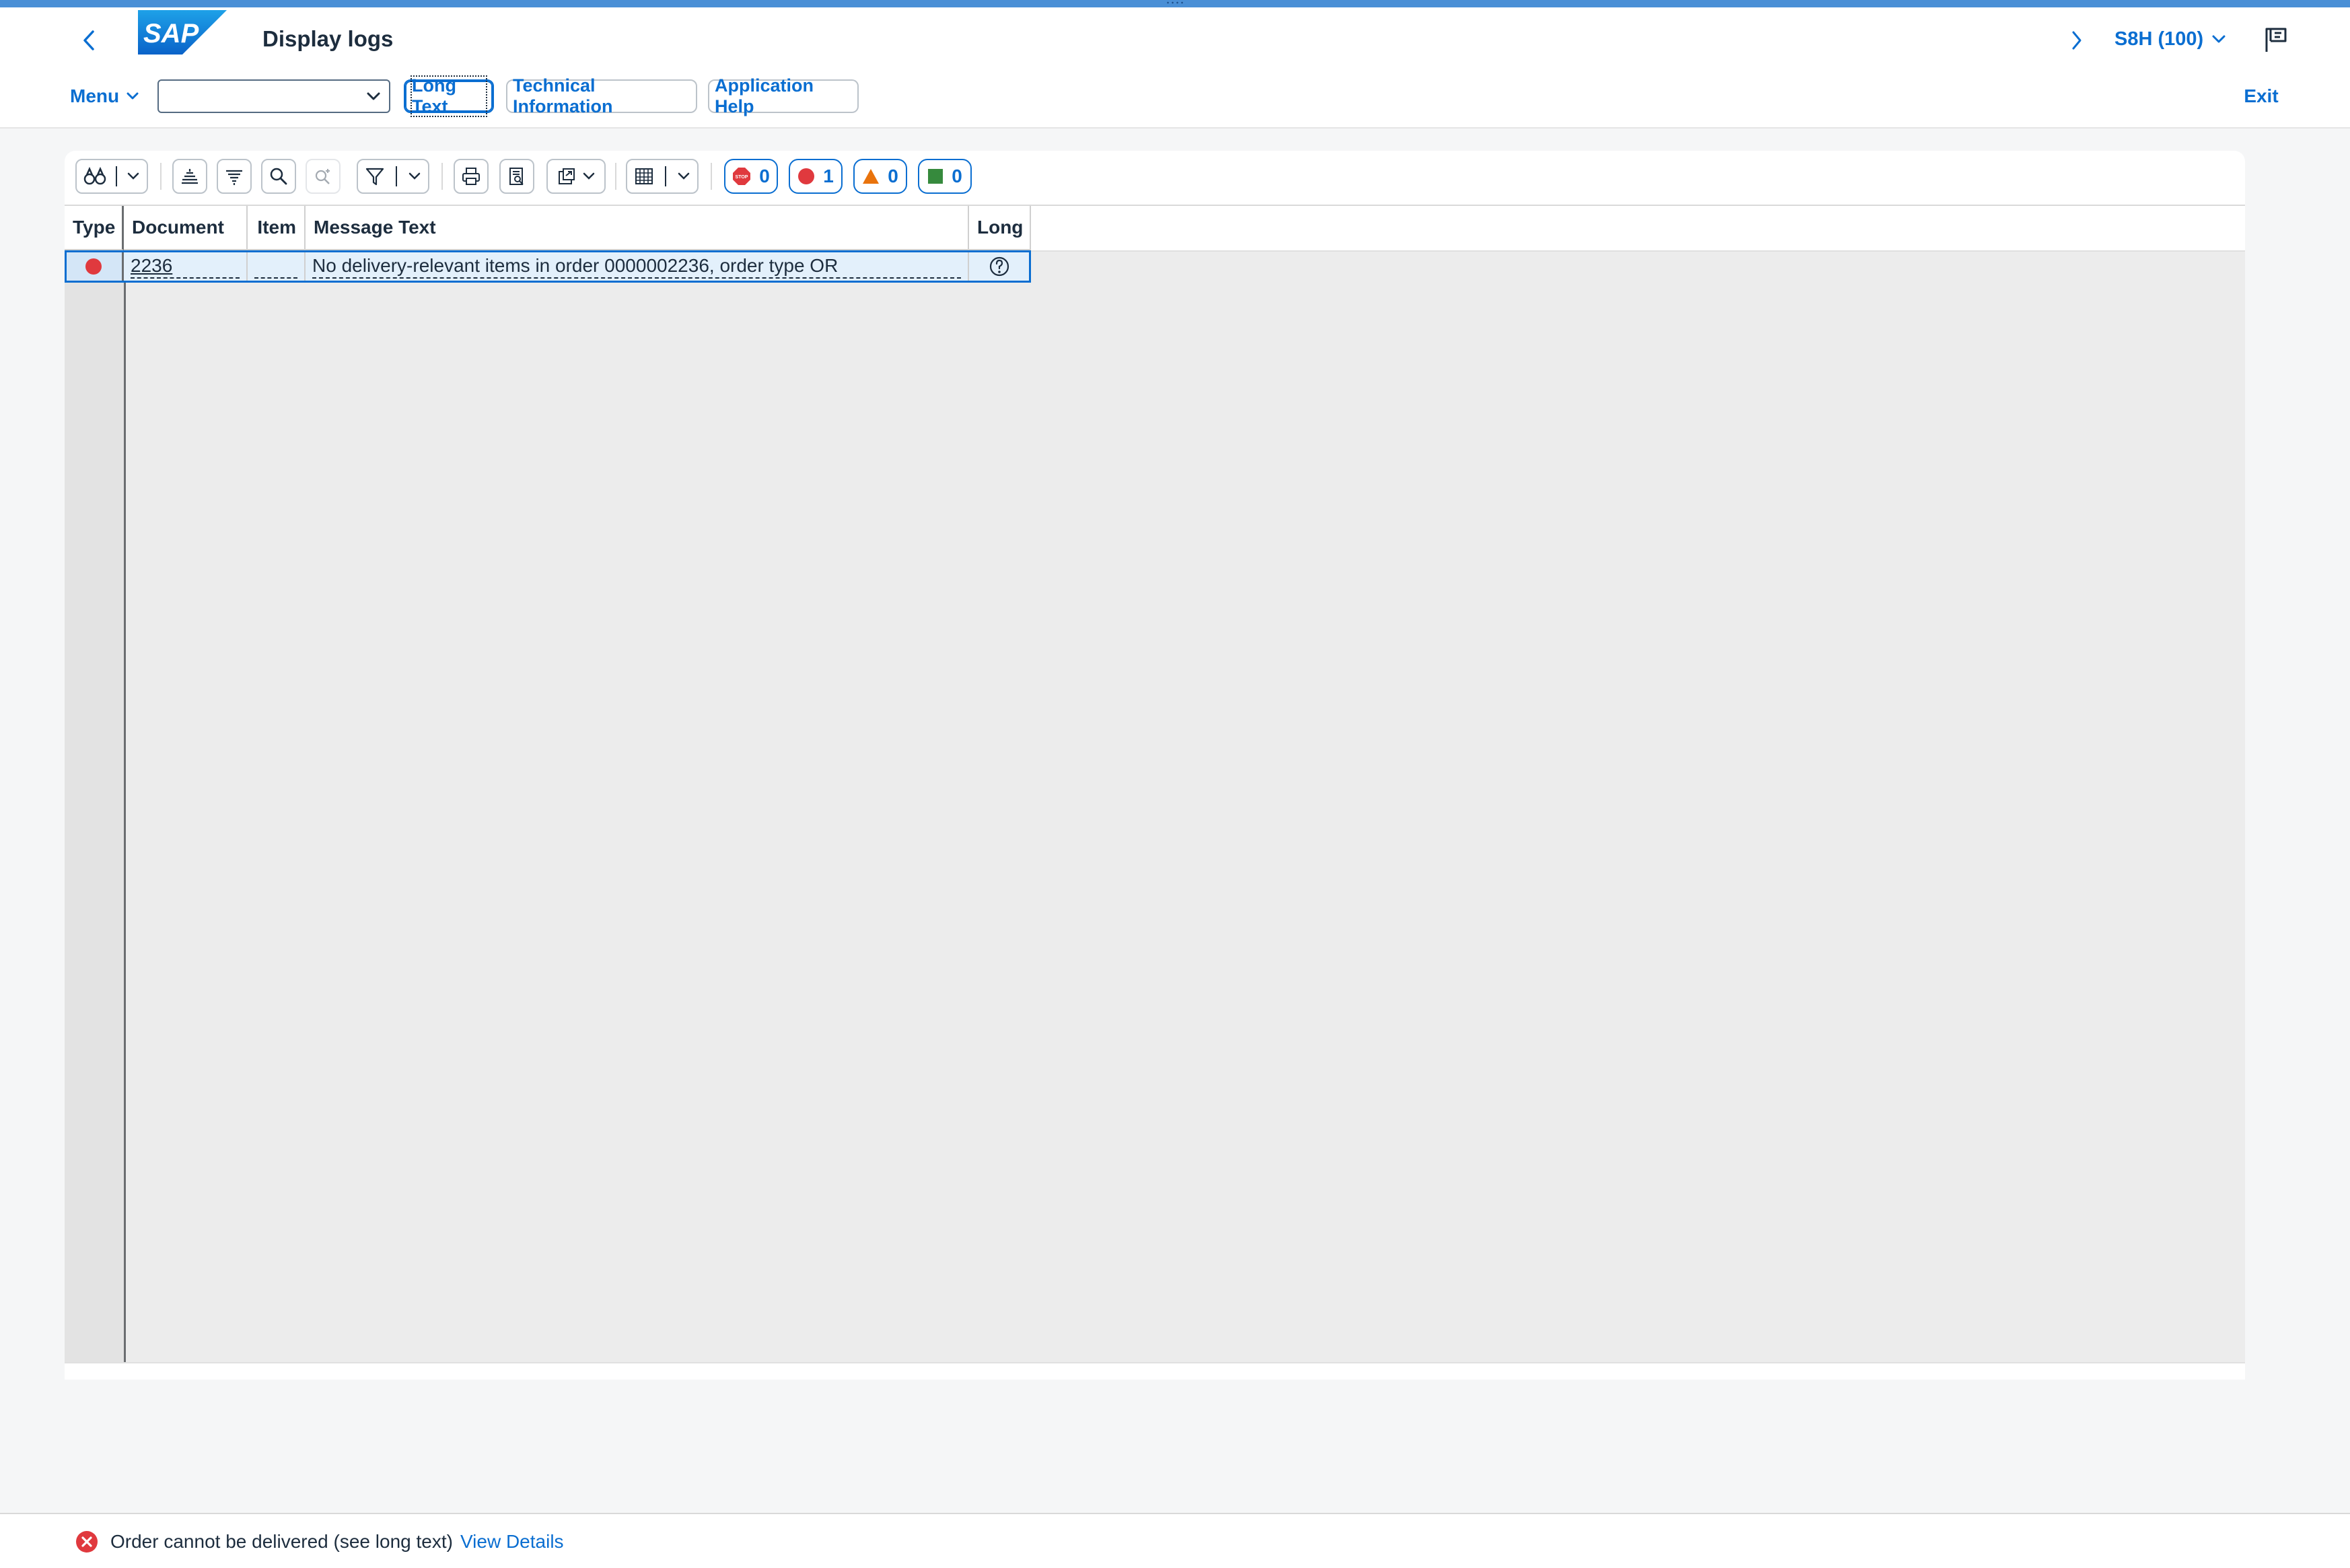 This screenshot has height=1568, width=2350. I want to click on print-preview-icon, so click(517, 177).